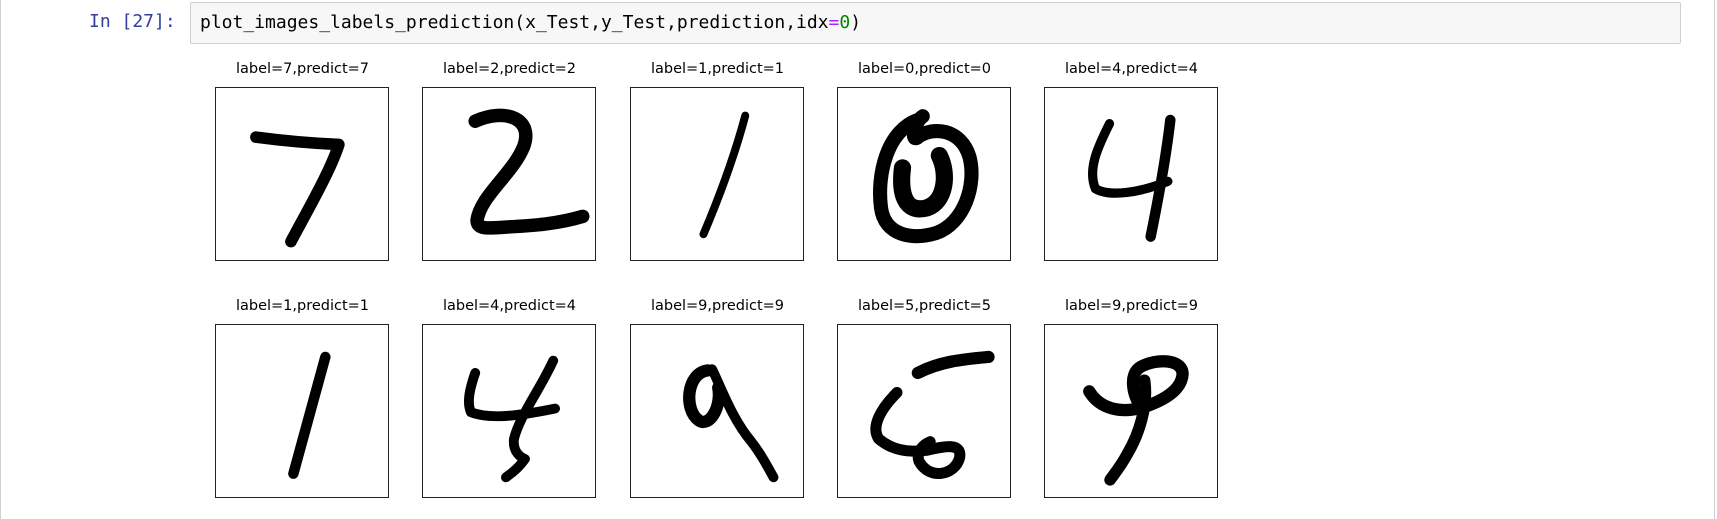 This screenshot has width=1717, height=519. Describe the element at coordinates (297, 189) in the screenshot. I see `digit-7-image` at that location.